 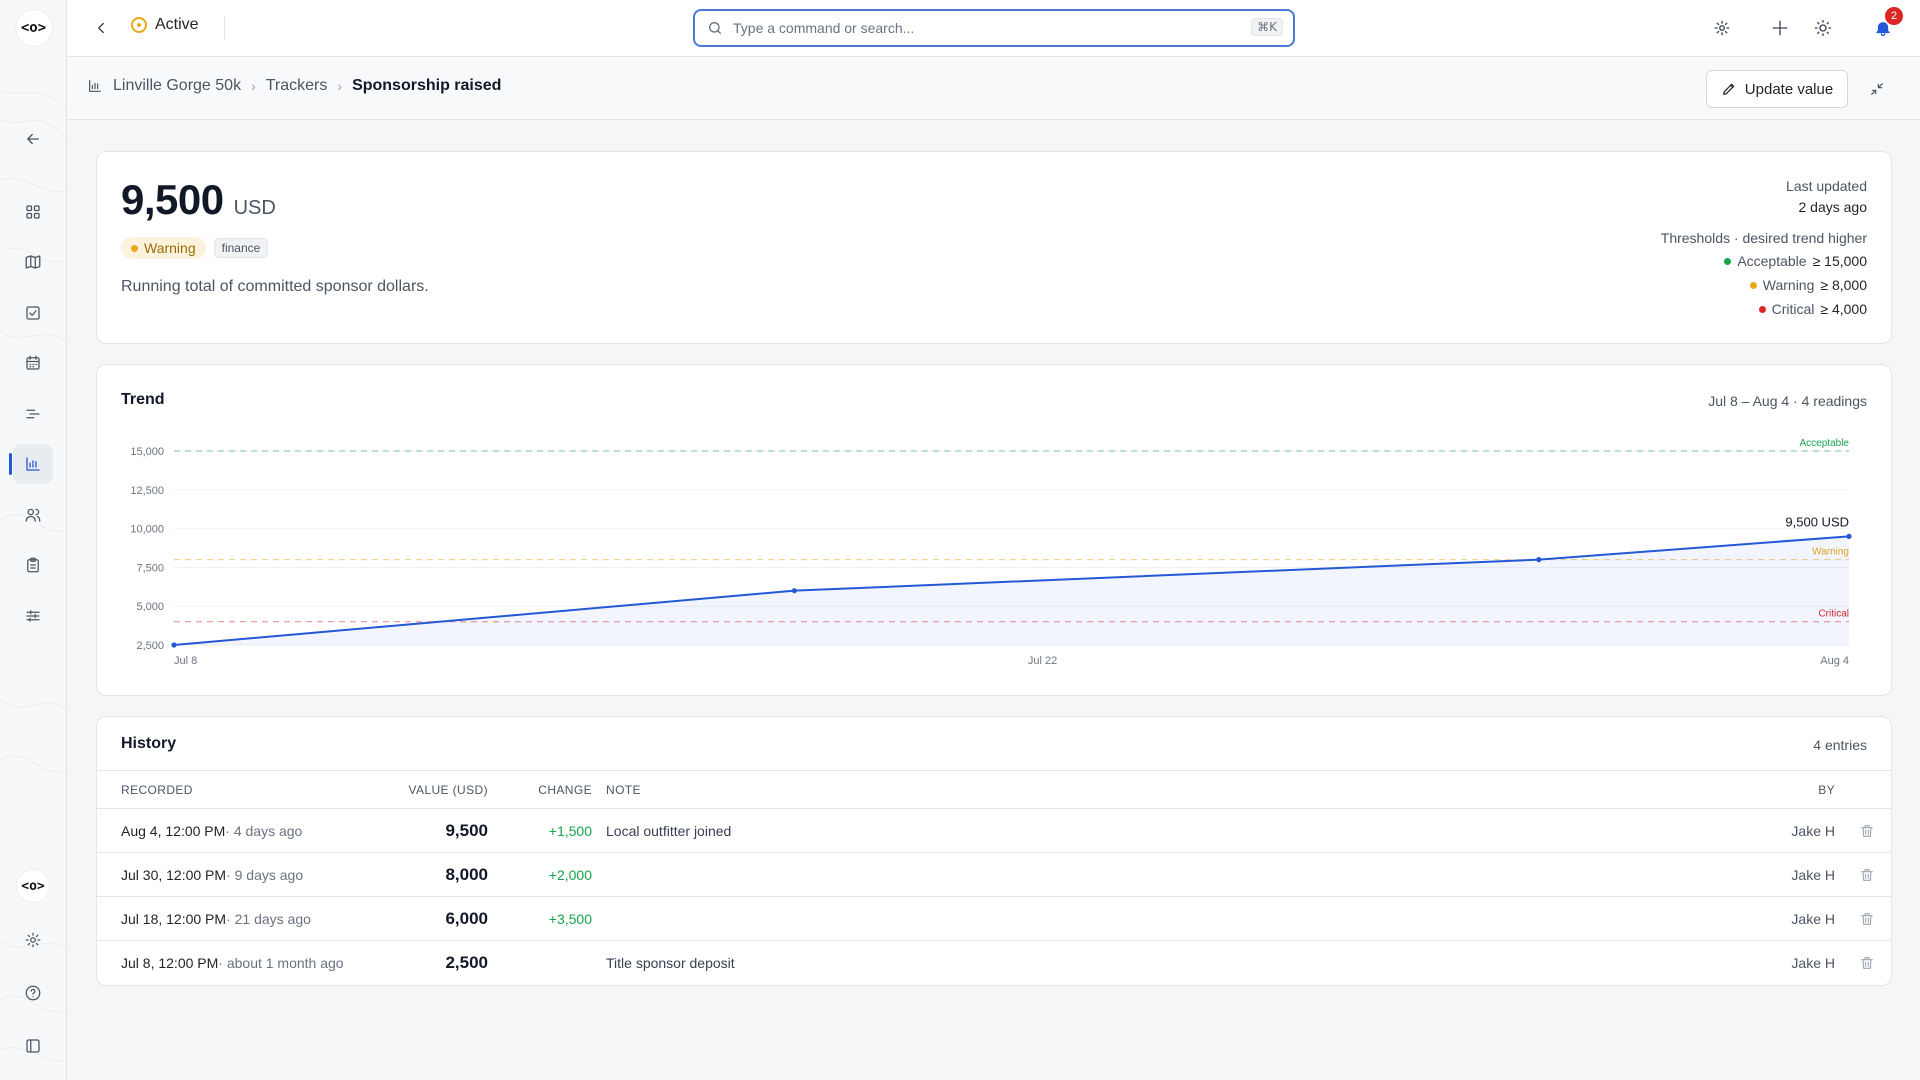 What do you see at coordinates (1777, 89) in the screenshot?
I see `update-value-button: Update value` at bounding box center [1777, 89].